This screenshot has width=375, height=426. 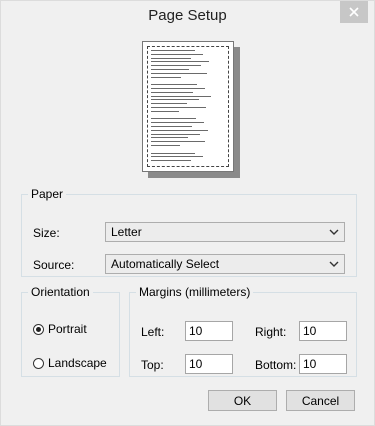 I want to click on close-icon, so click(x=354, y=12).